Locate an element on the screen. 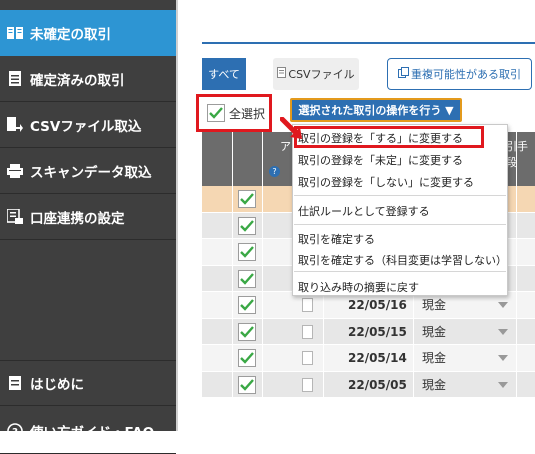  sidebar-item-label: 確定済みの取引 is located at coordinates (77, 80).